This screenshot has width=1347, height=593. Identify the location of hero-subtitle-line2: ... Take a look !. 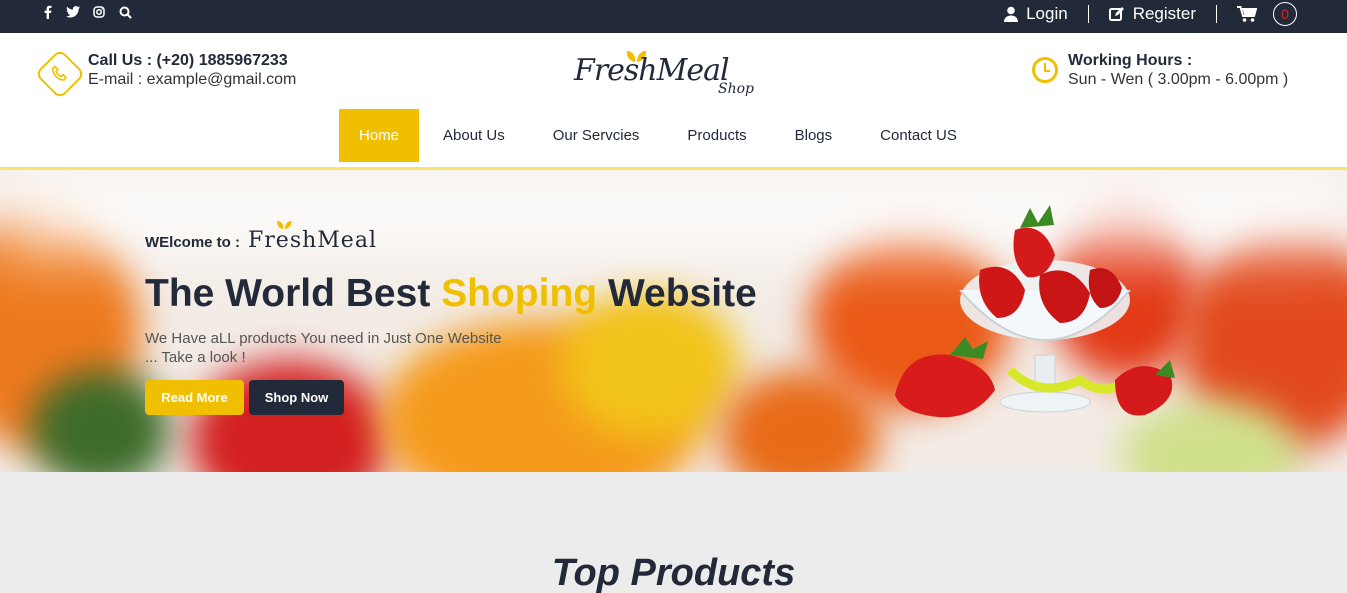
(195, 357).